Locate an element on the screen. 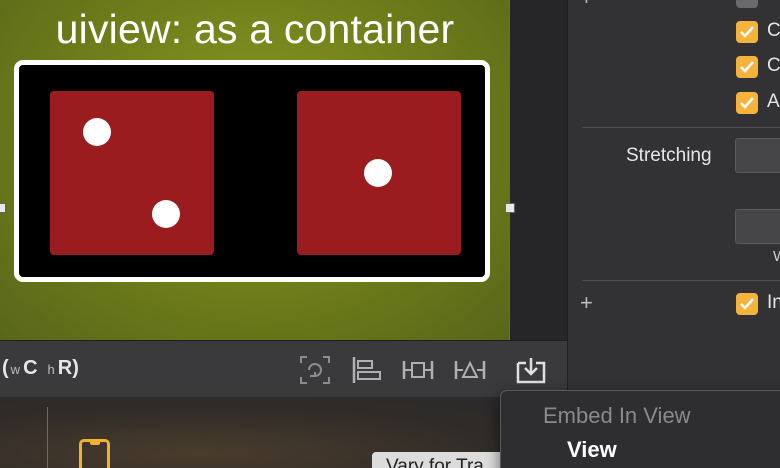  resize-handle-left is located at coordinates (3, 208).